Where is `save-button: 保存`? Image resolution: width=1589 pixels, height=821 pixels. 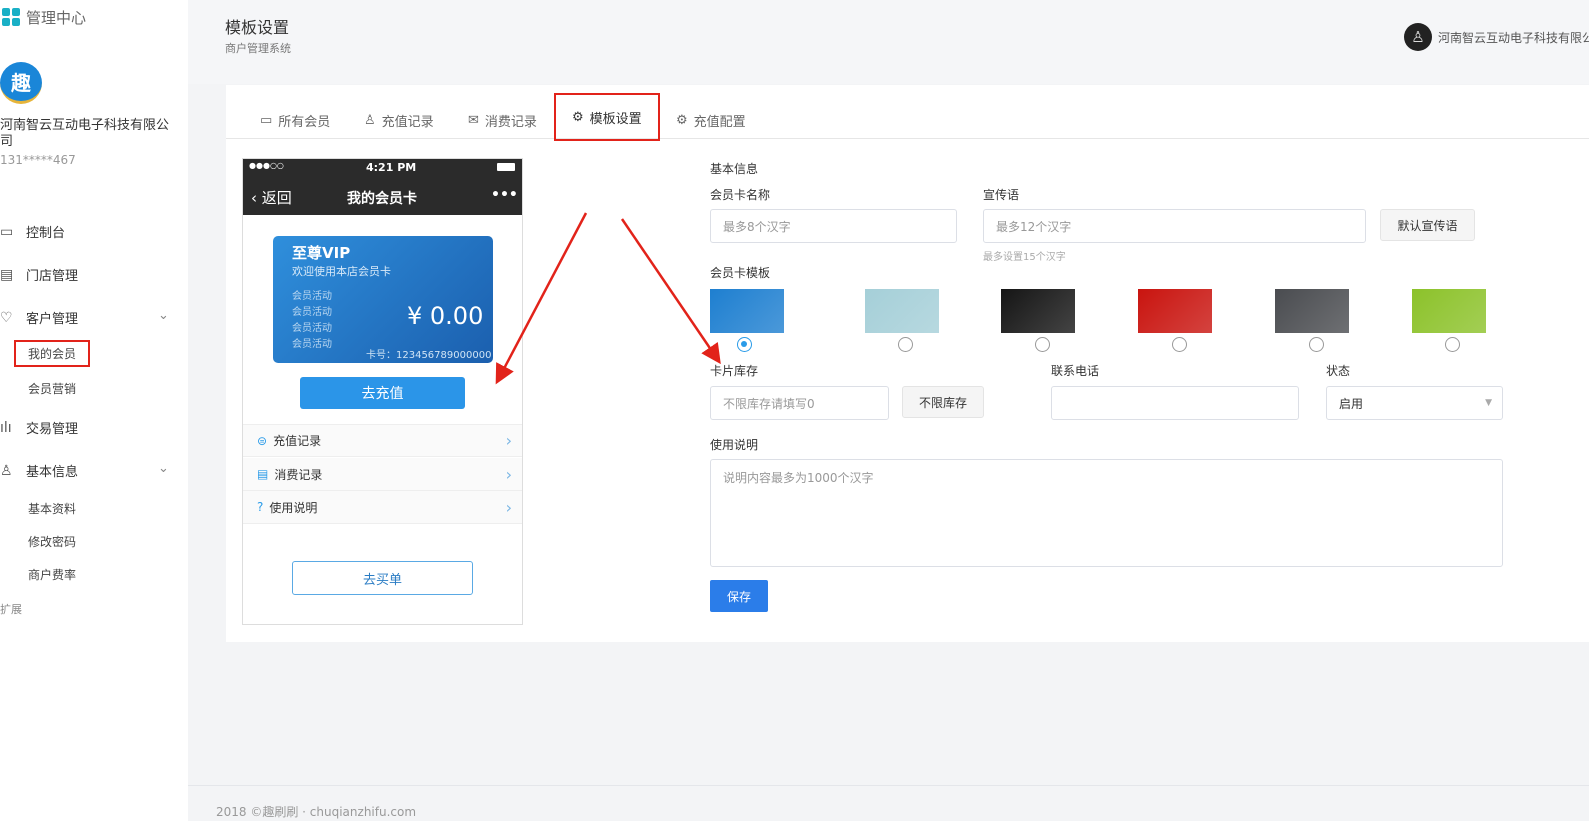
save-button: 保存 is located at coordinates (739, 596).